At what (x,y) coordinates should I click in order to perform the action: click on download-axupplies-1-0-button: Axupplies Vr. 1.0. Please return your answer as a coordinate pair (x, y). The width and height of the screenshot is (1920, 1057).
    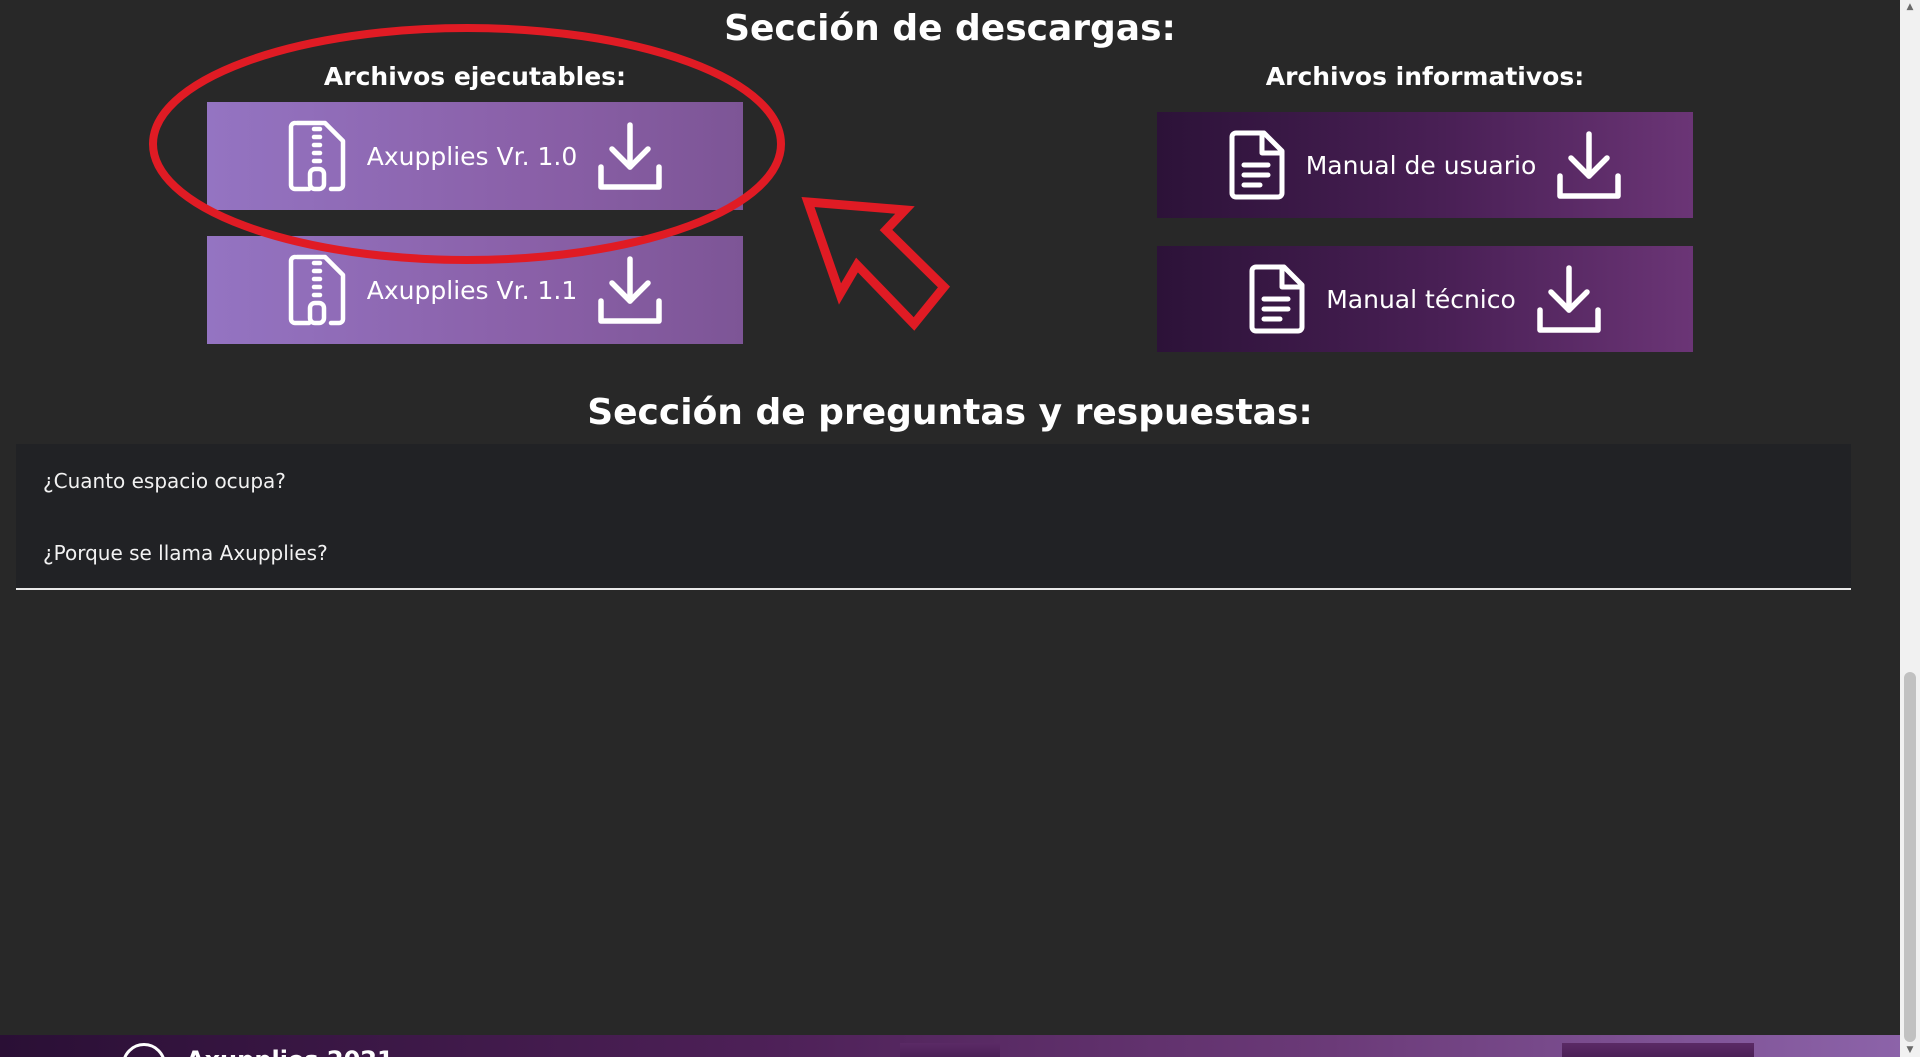
    Looking at the image, I should click on (475, 156).